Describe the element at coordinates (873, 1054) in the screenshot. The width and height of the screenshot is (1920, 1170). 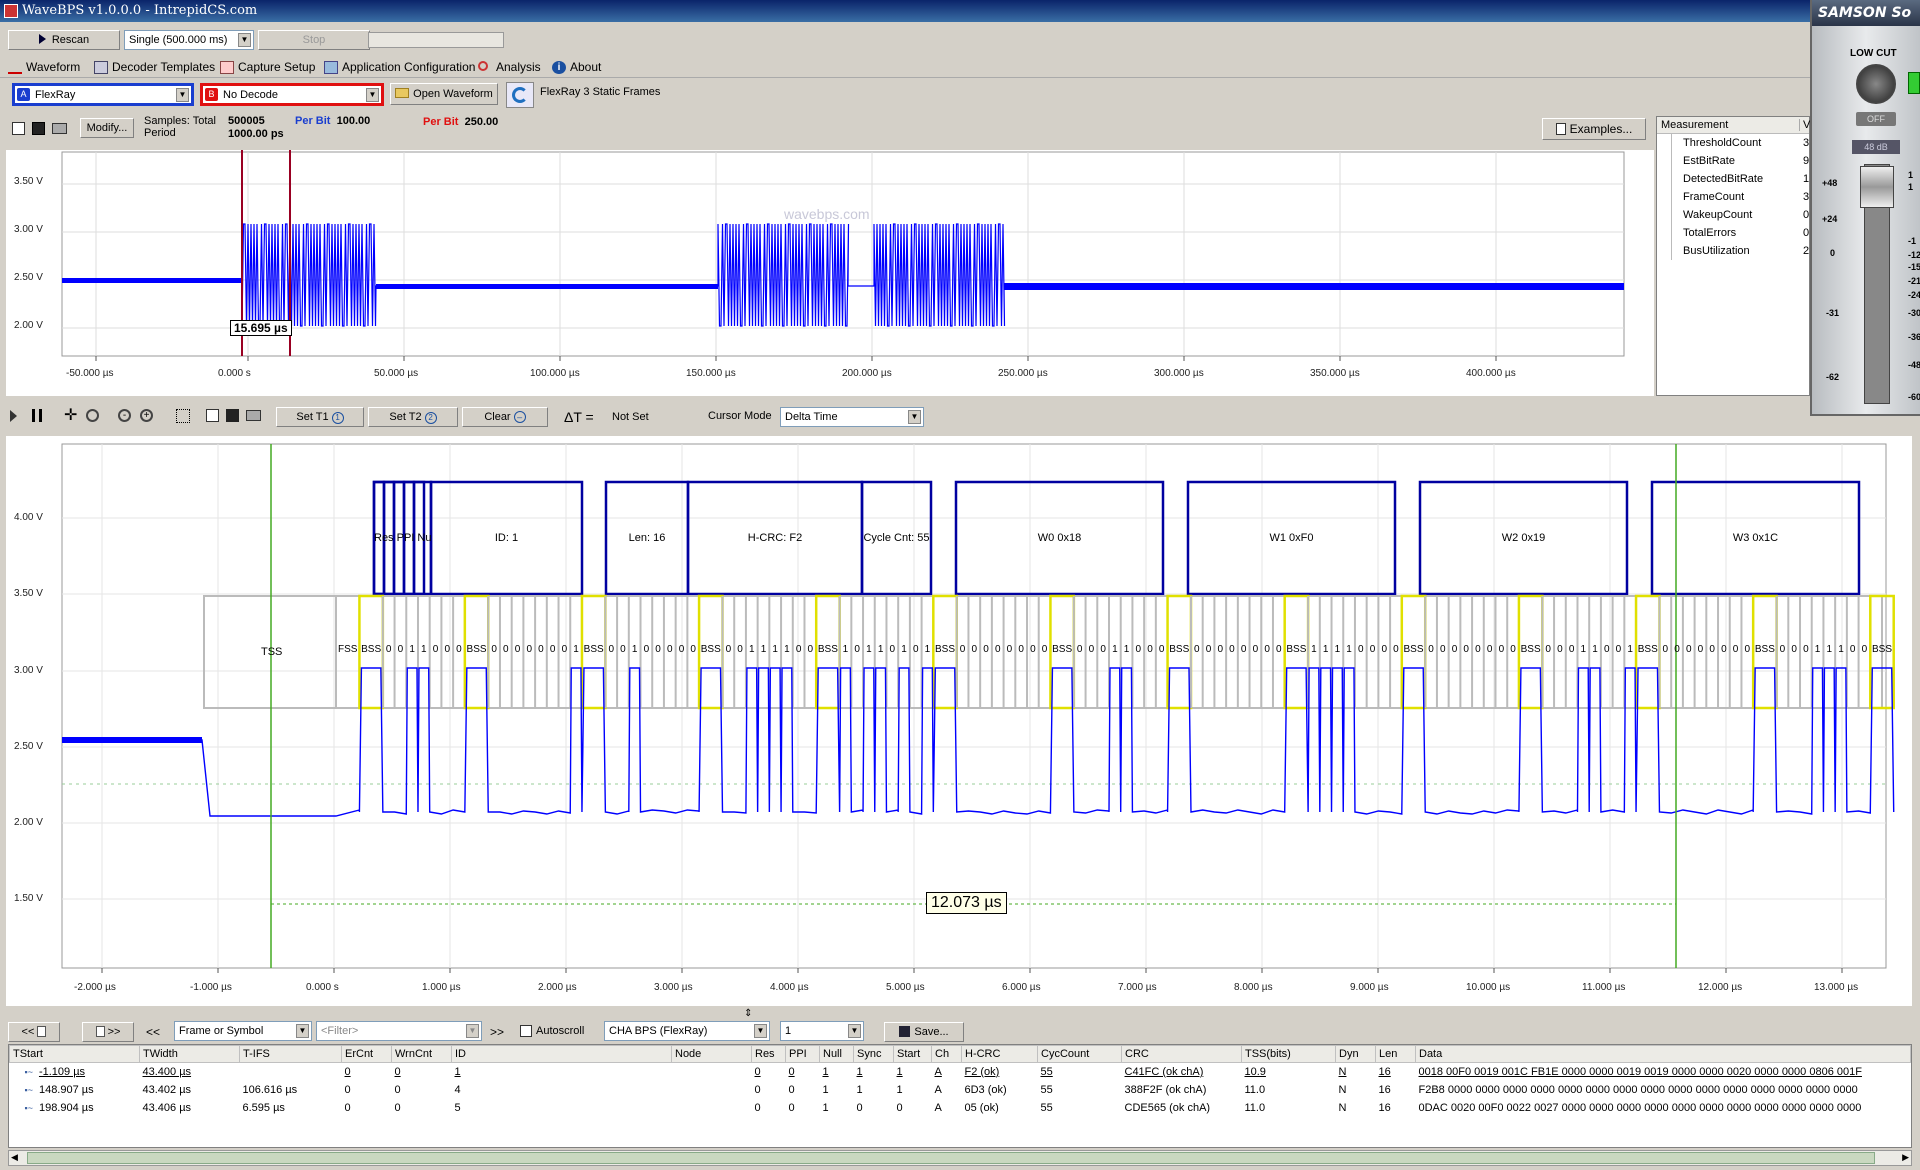
I see `column-header: Sync` at that location.